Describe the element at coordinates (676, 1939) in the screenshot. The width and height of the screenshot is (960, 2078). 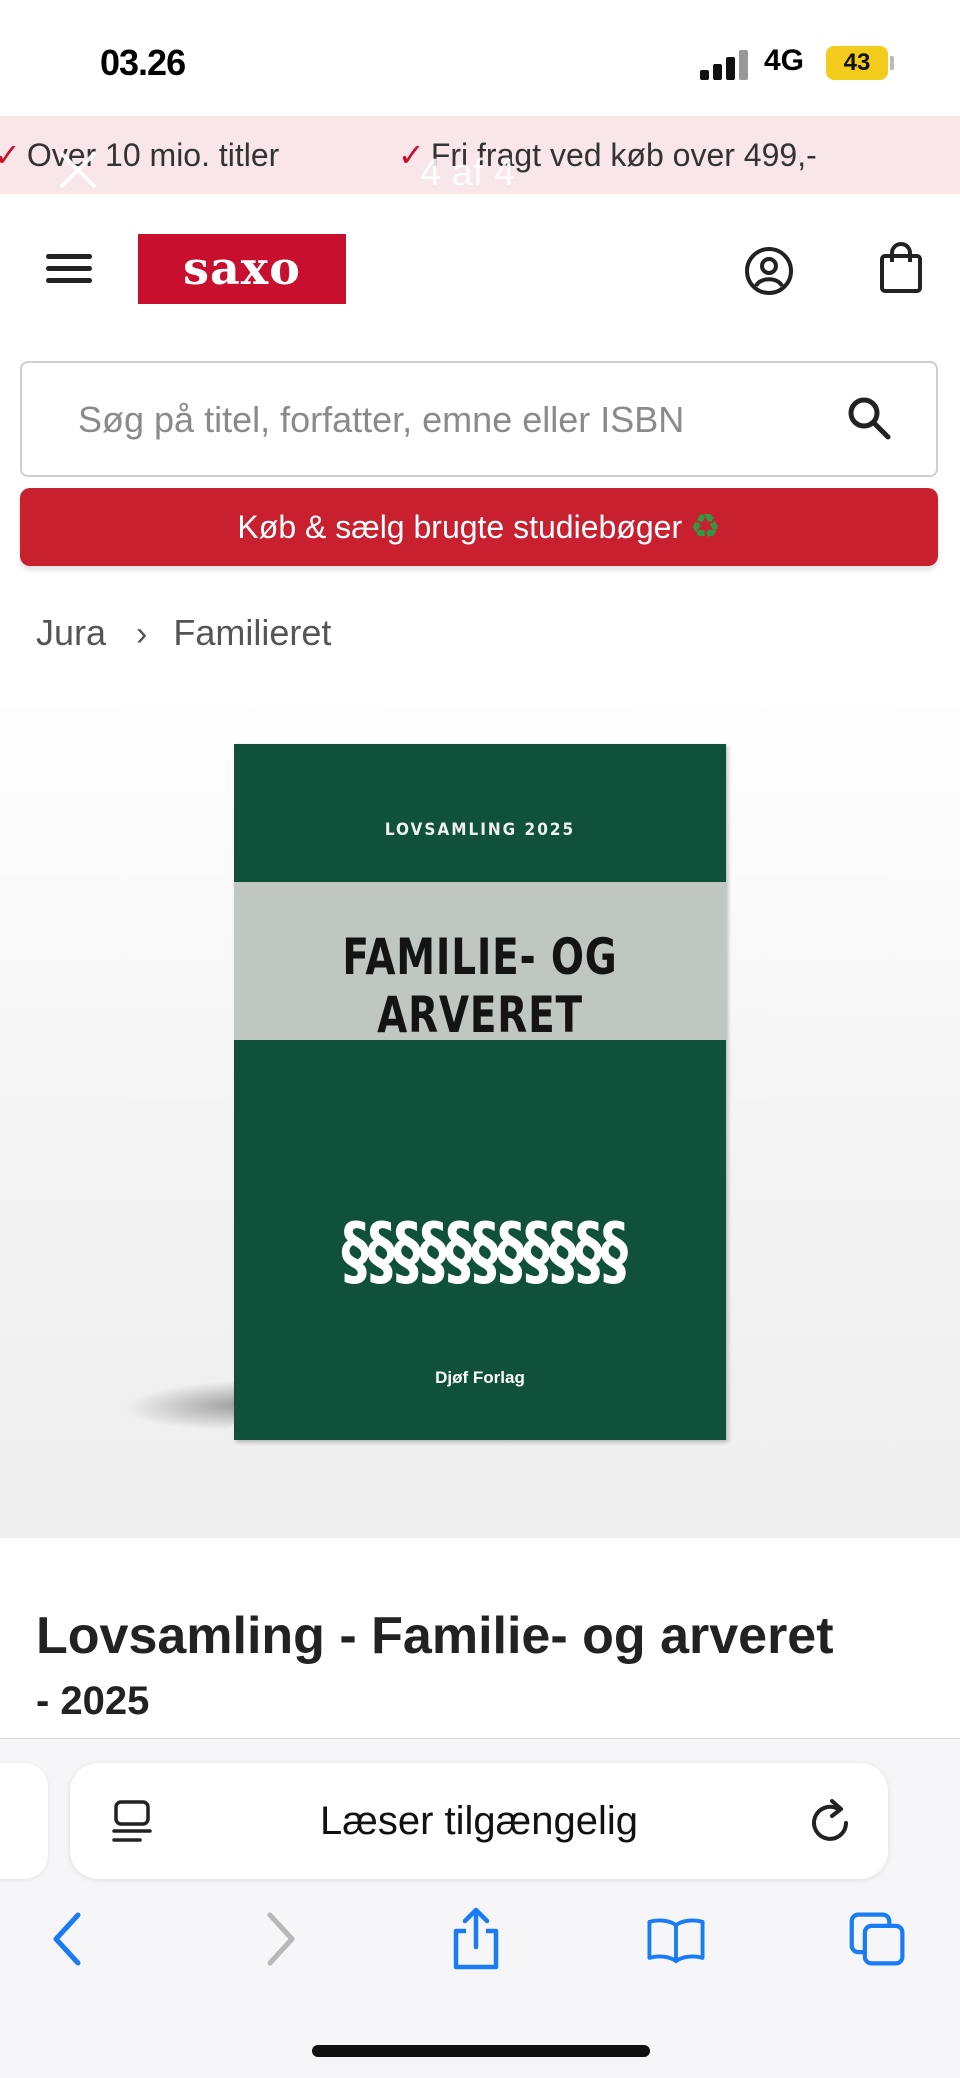
I see `bookmarks-icon` at that location.